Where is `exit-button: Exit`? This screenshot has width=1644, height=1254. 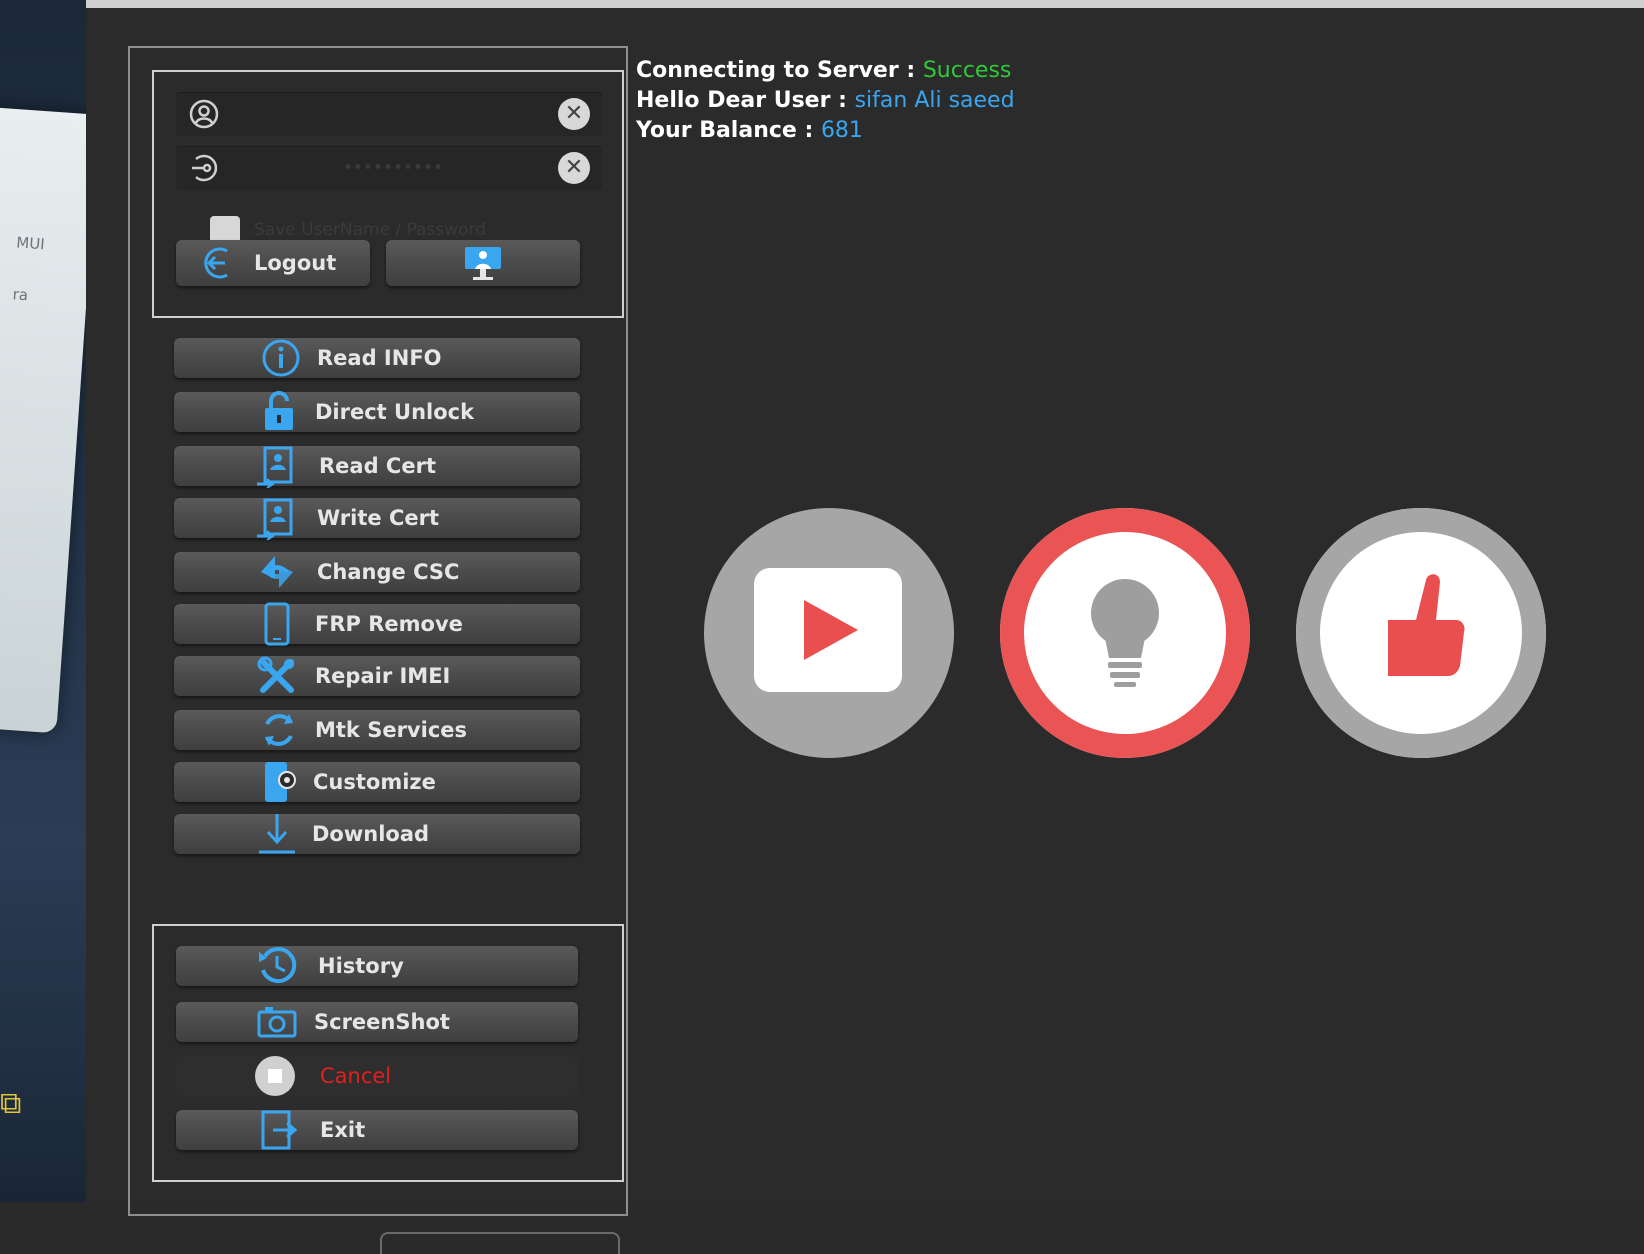 exit-button: Exit is located at coordinates (377, 1130).